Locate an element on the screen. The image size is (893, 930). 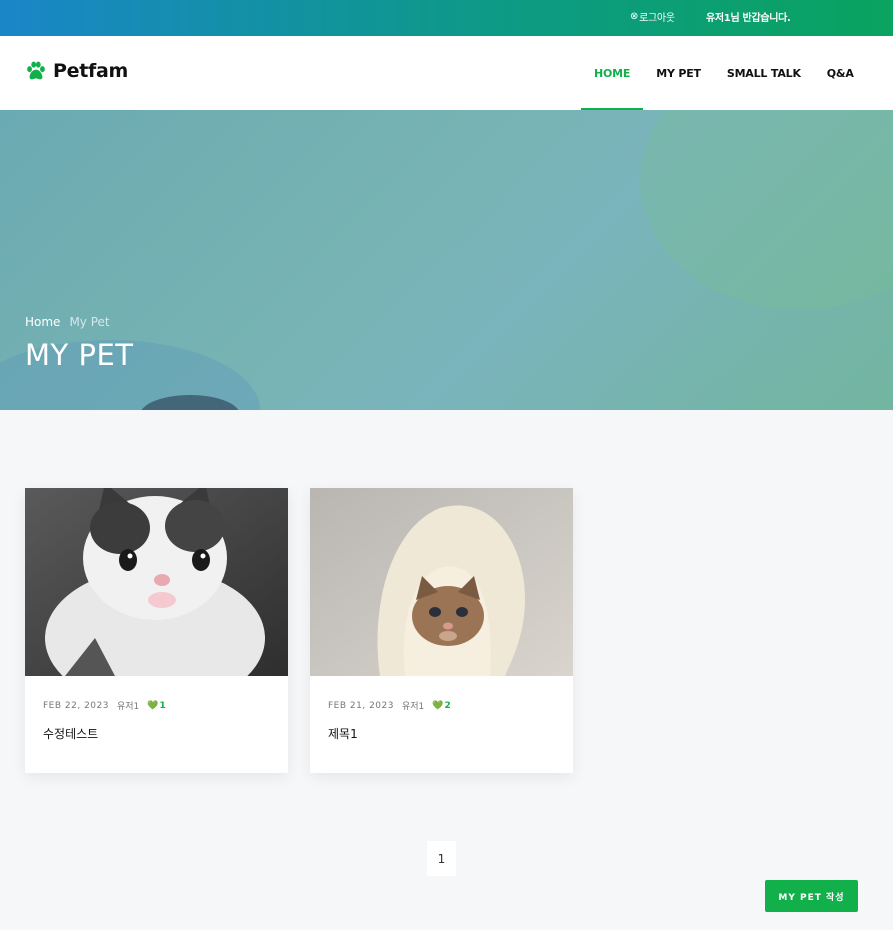
logout-label: 로그아웃 is located at coordinates (657, 18).